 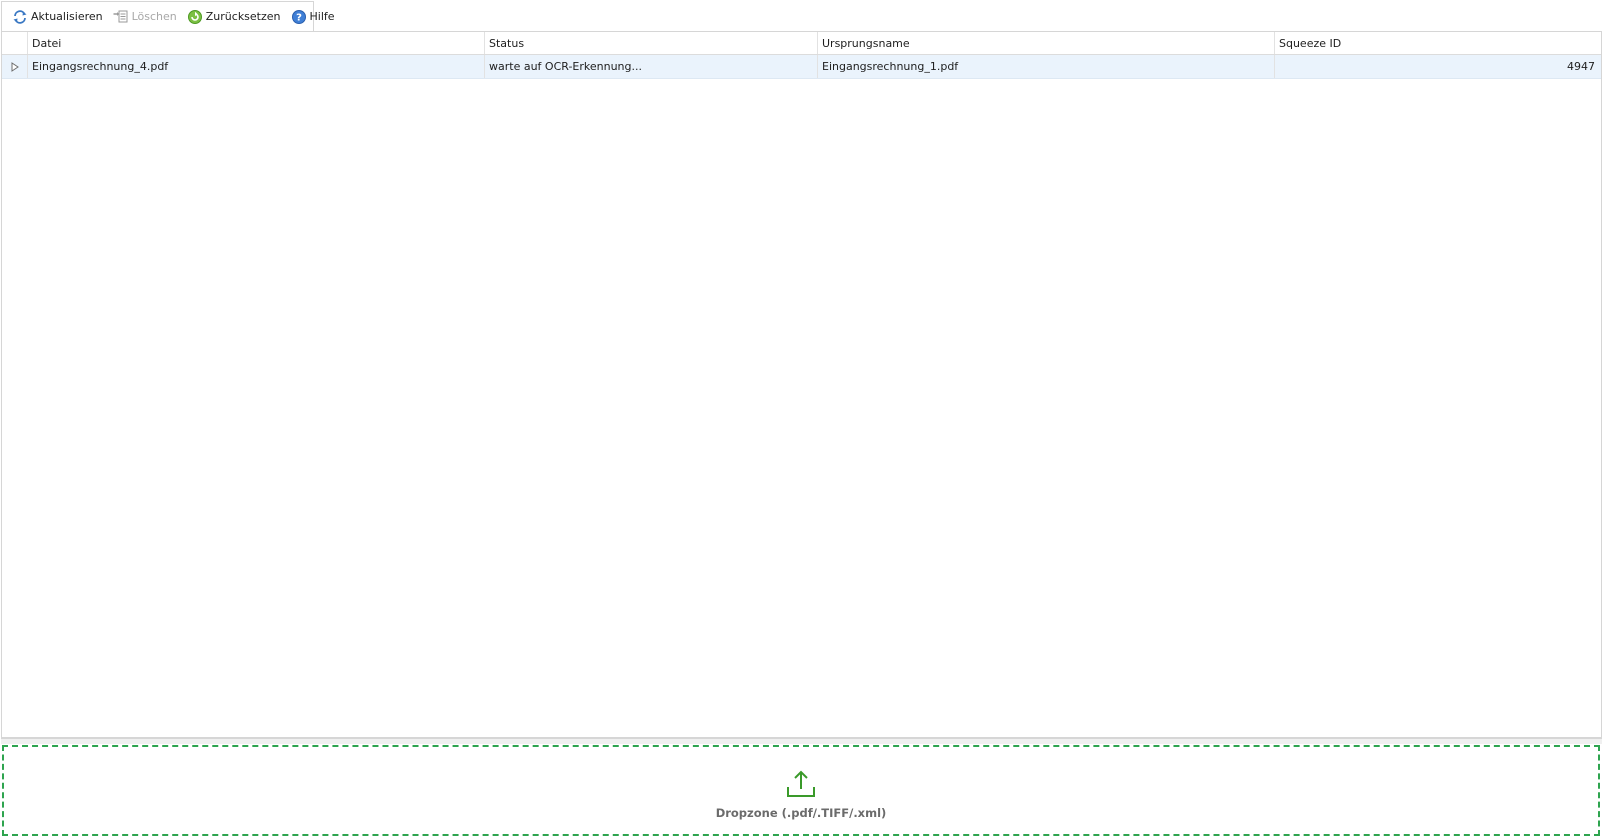 What do you see at coordinates (801, 741) in the screenshot?
I see `panel-splitter` at bounding box center [801, 741].